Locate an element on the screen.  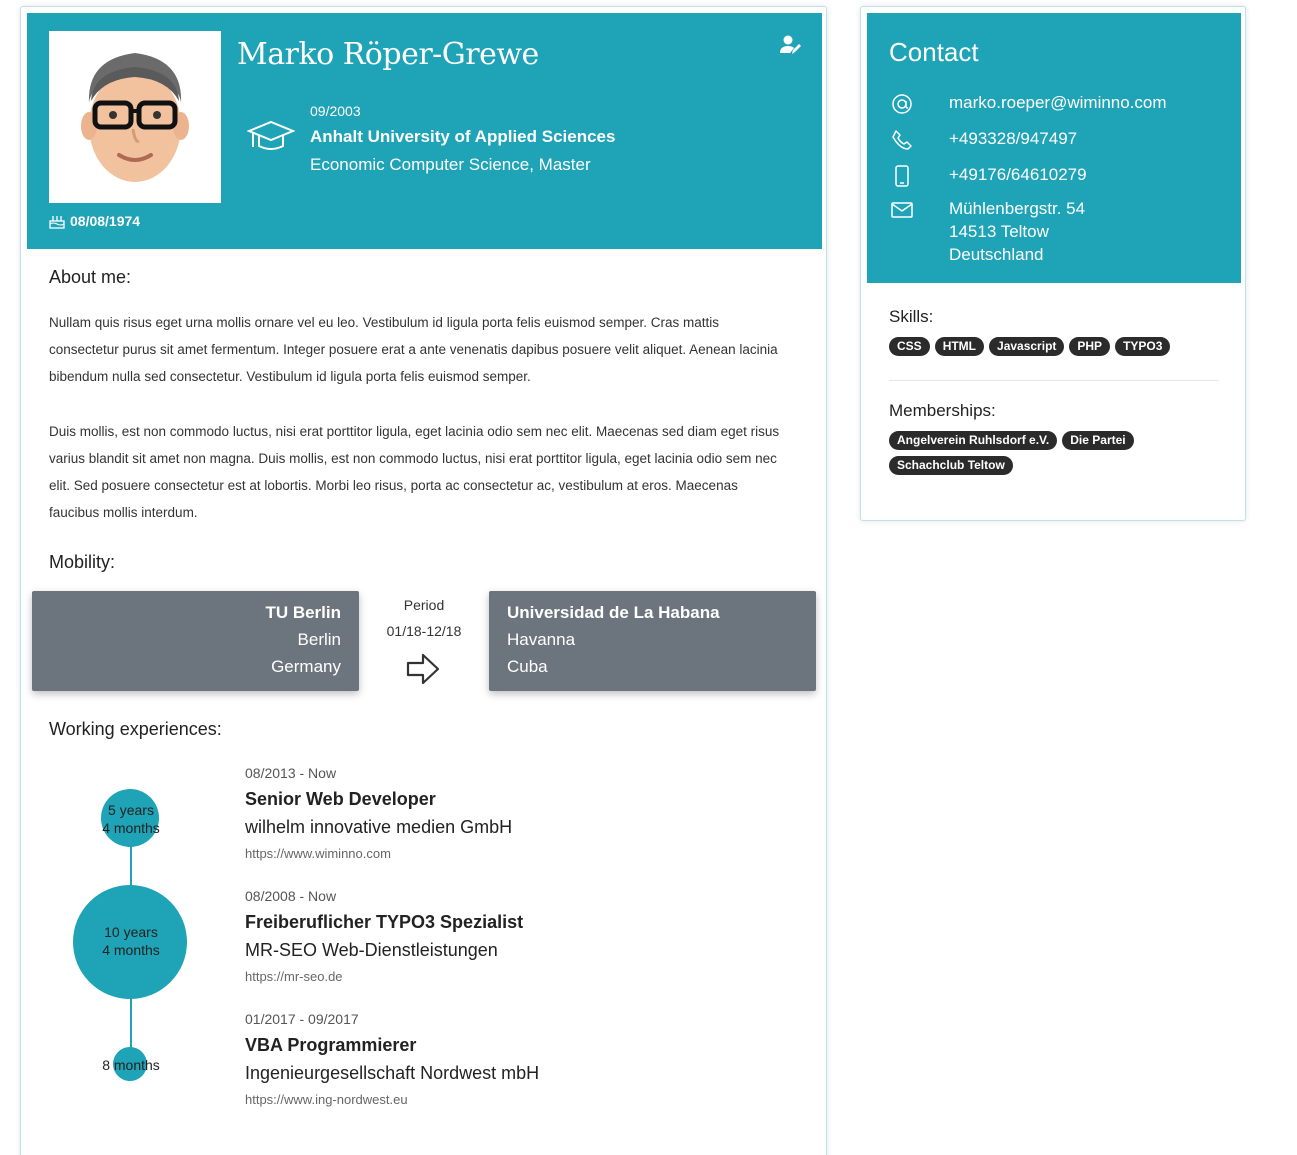
duration-label: 8 months is located at coordinates (131, 1065).